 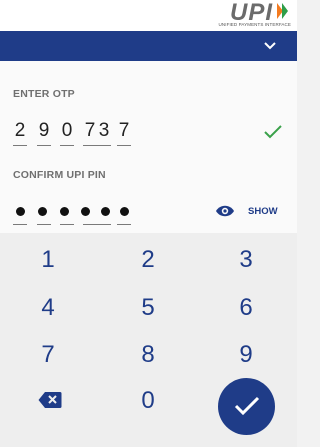 What do you see at coordinates (246, 355) in the screenshot?
I see `key-9: 9` at bounding box center [246, 355].